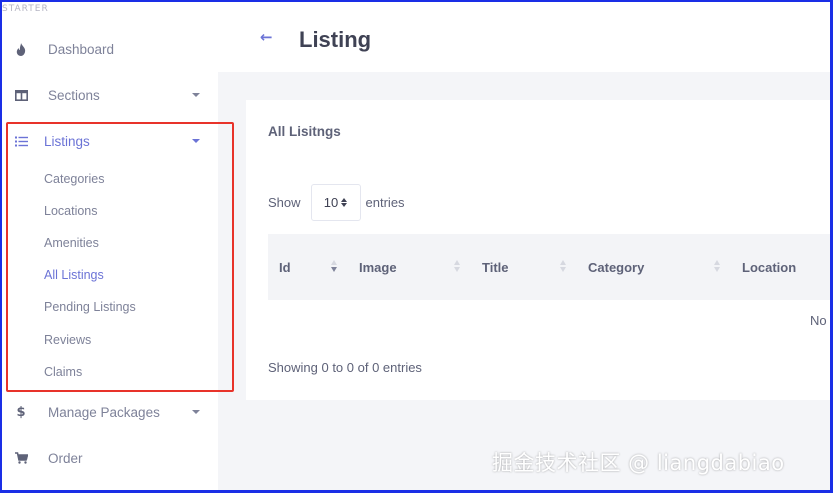 The image size is (833, 493). Describe the element at coordinates (616, 267) in the screenshot. I see `column-header-category: Category` at that location.